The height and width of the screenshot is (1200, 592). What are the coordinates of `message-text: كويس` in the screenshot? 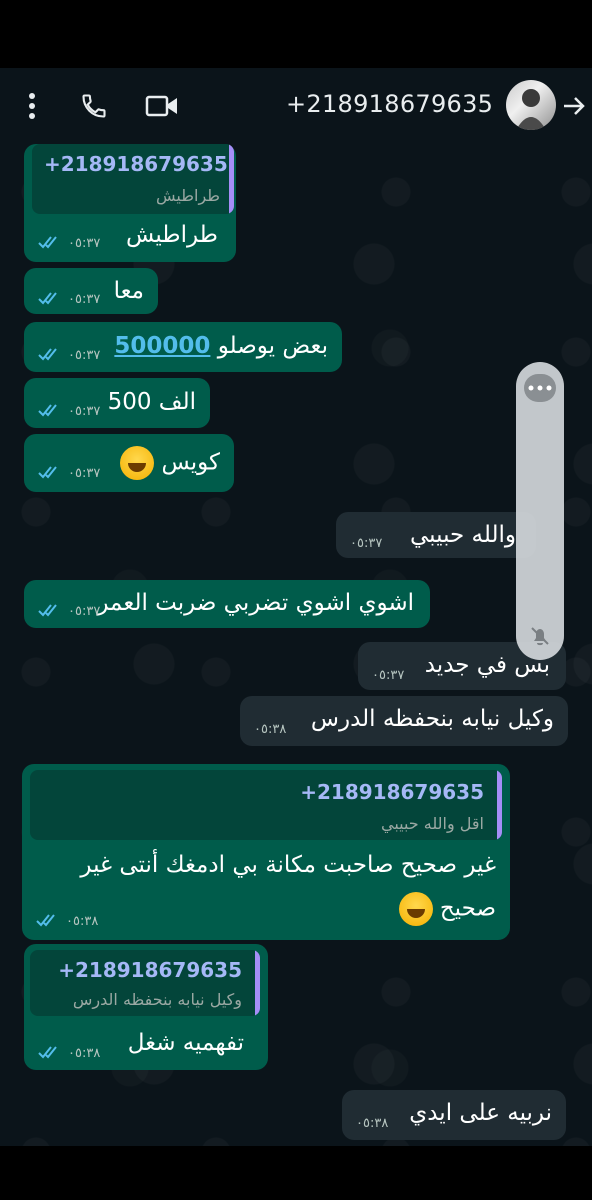 It's located at (170, 463).